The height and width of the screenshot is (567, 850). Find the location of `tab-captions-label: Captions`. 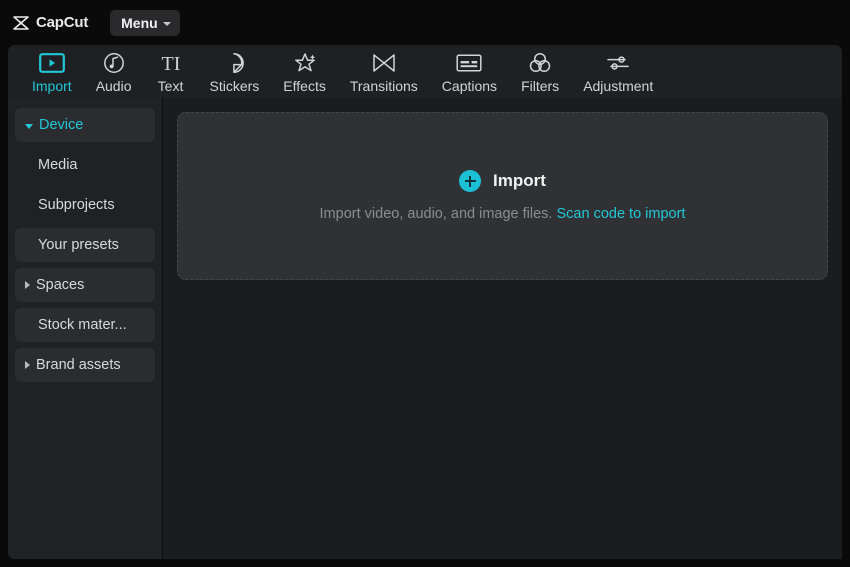

tab-captions-label: Captions is located at coordinates (469, 86).